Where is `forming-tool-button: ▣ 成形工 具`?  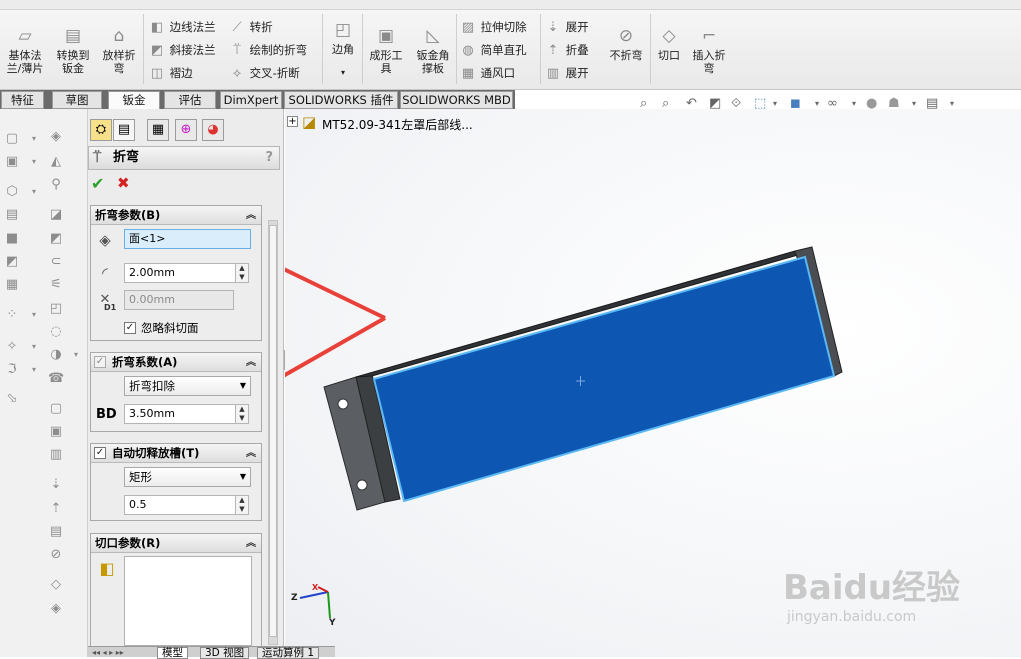
forming-tool-button: ▣ 成形工 具 is located at coordinates (386, 50).